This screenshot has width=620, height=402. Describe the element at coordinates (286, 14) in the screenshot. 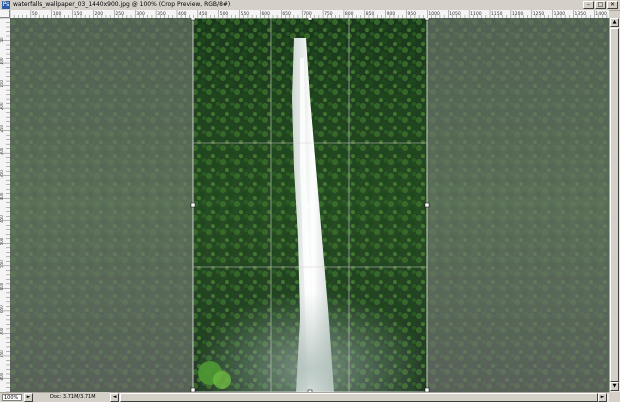

I see `h-ruler-label: 650` at that location.